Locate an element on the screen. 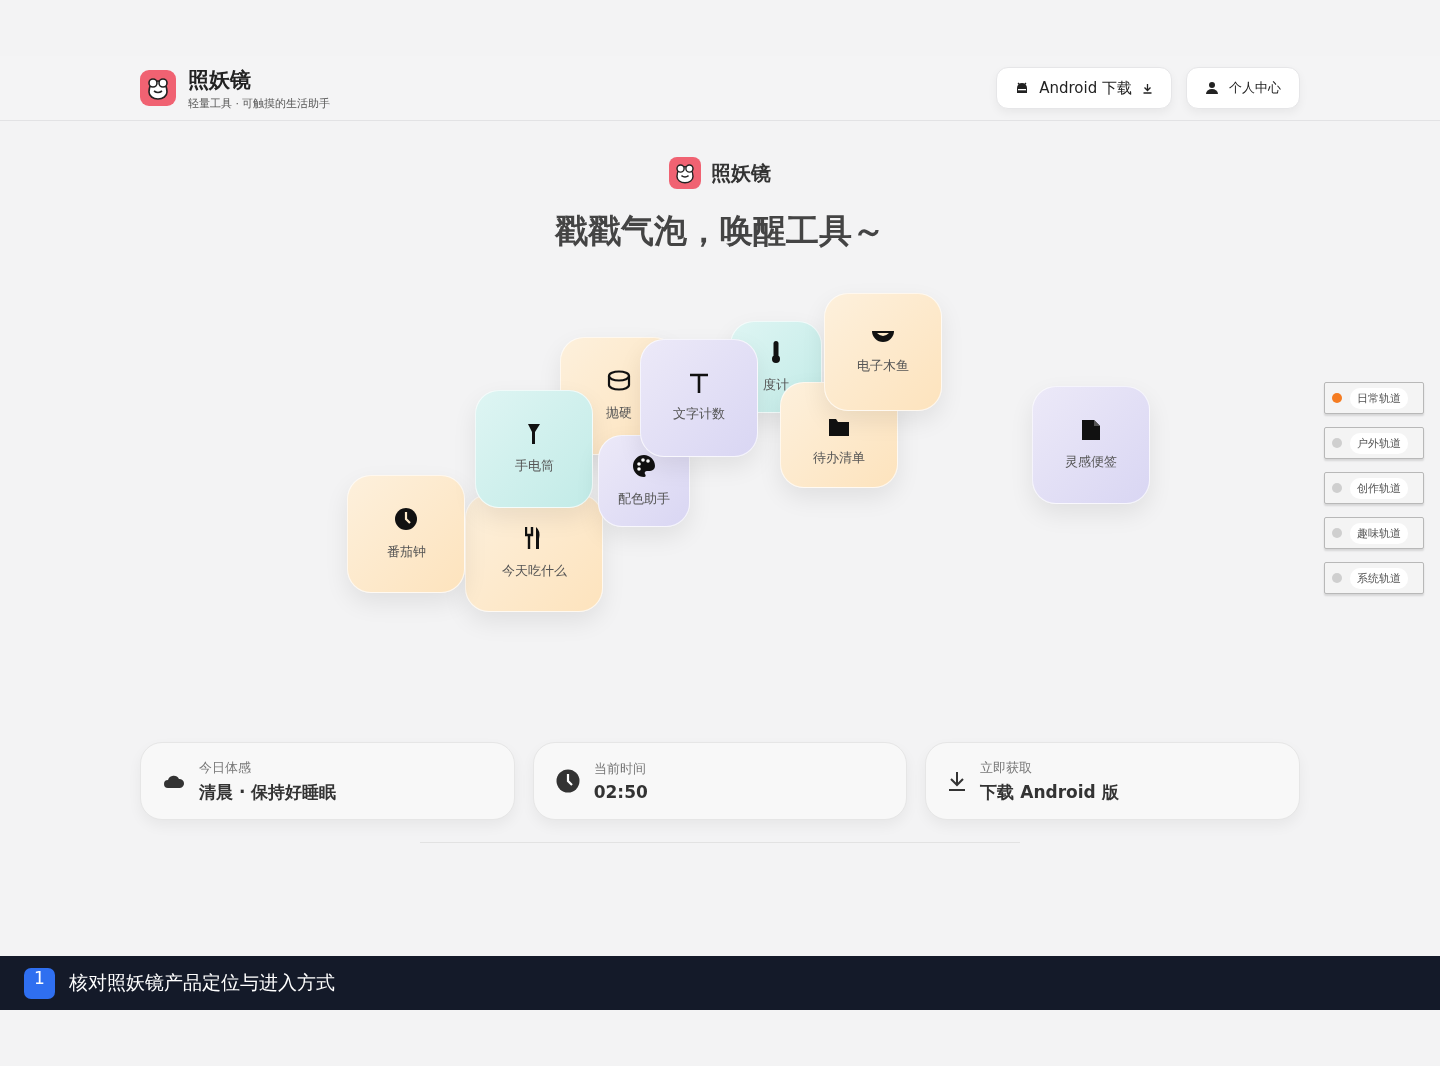 This screenshot has height=1066, width=1440. info-caption: 今日体感 is located at coordinates (225, 767).